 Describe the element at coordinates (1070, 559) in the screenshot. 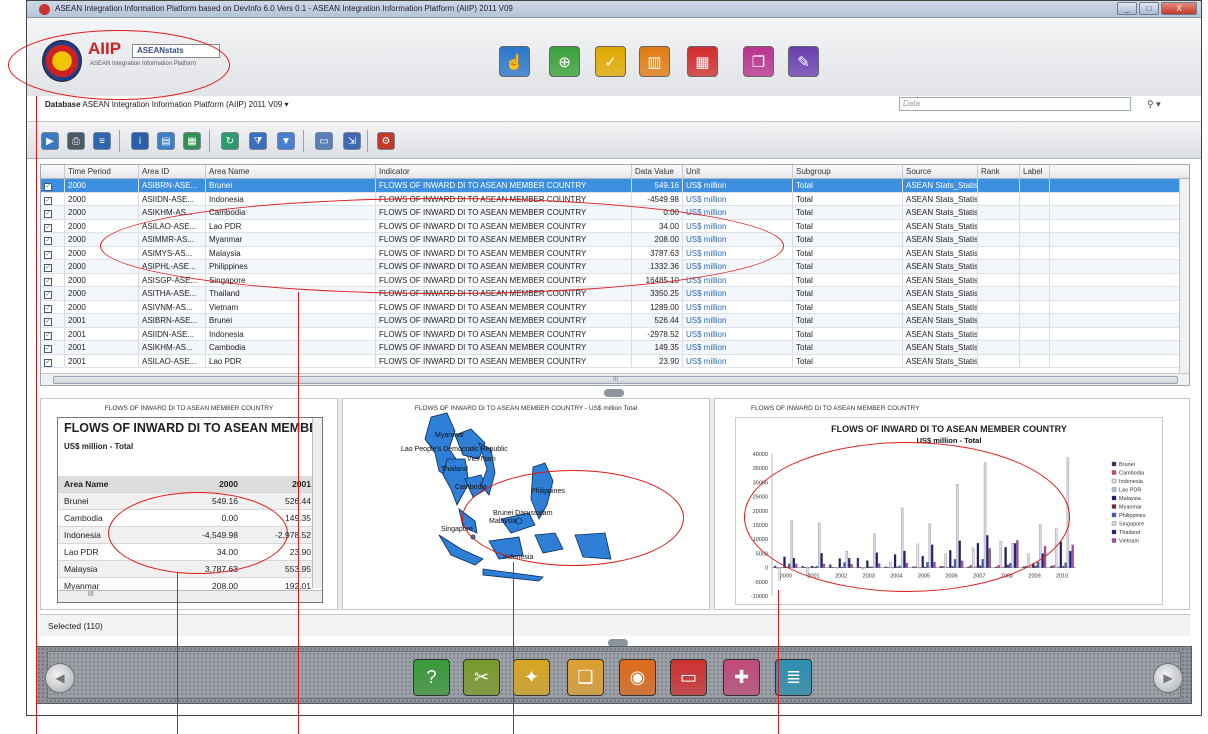

I see `bar-thailand-2010` at that location.